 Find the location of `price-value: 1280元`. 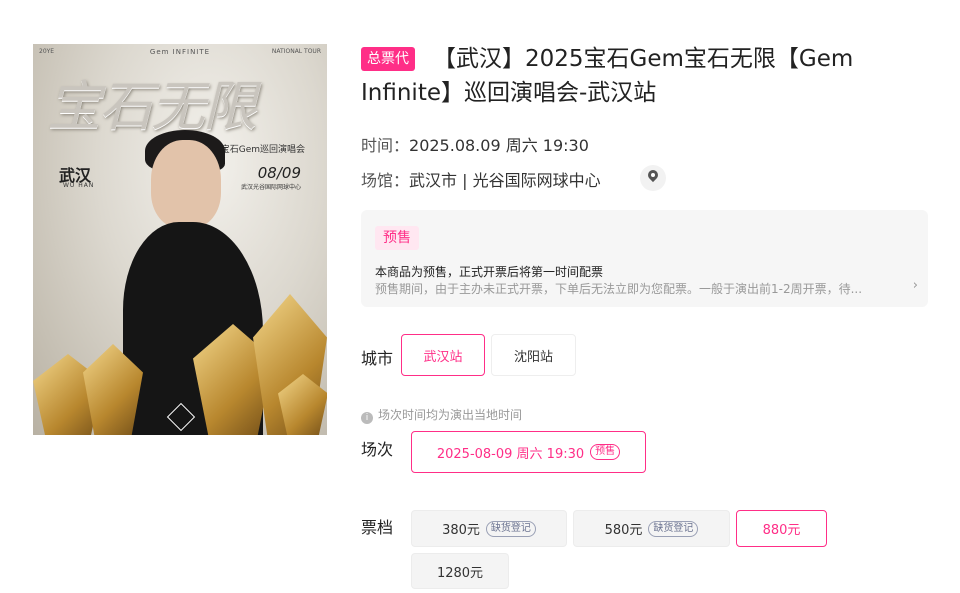

price-value: 1280元 is located at coordinates (460, 573).